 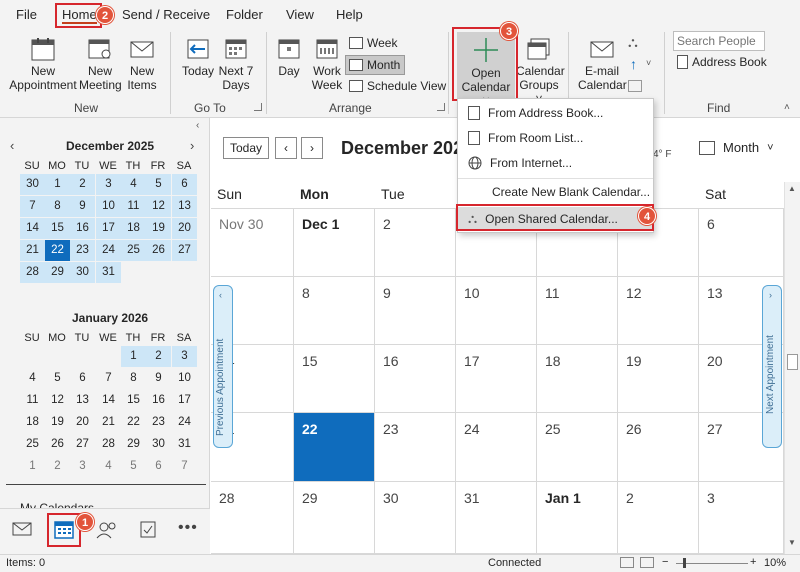 I want to click on zoom-in-icon: +, so click(x=753, y=562).